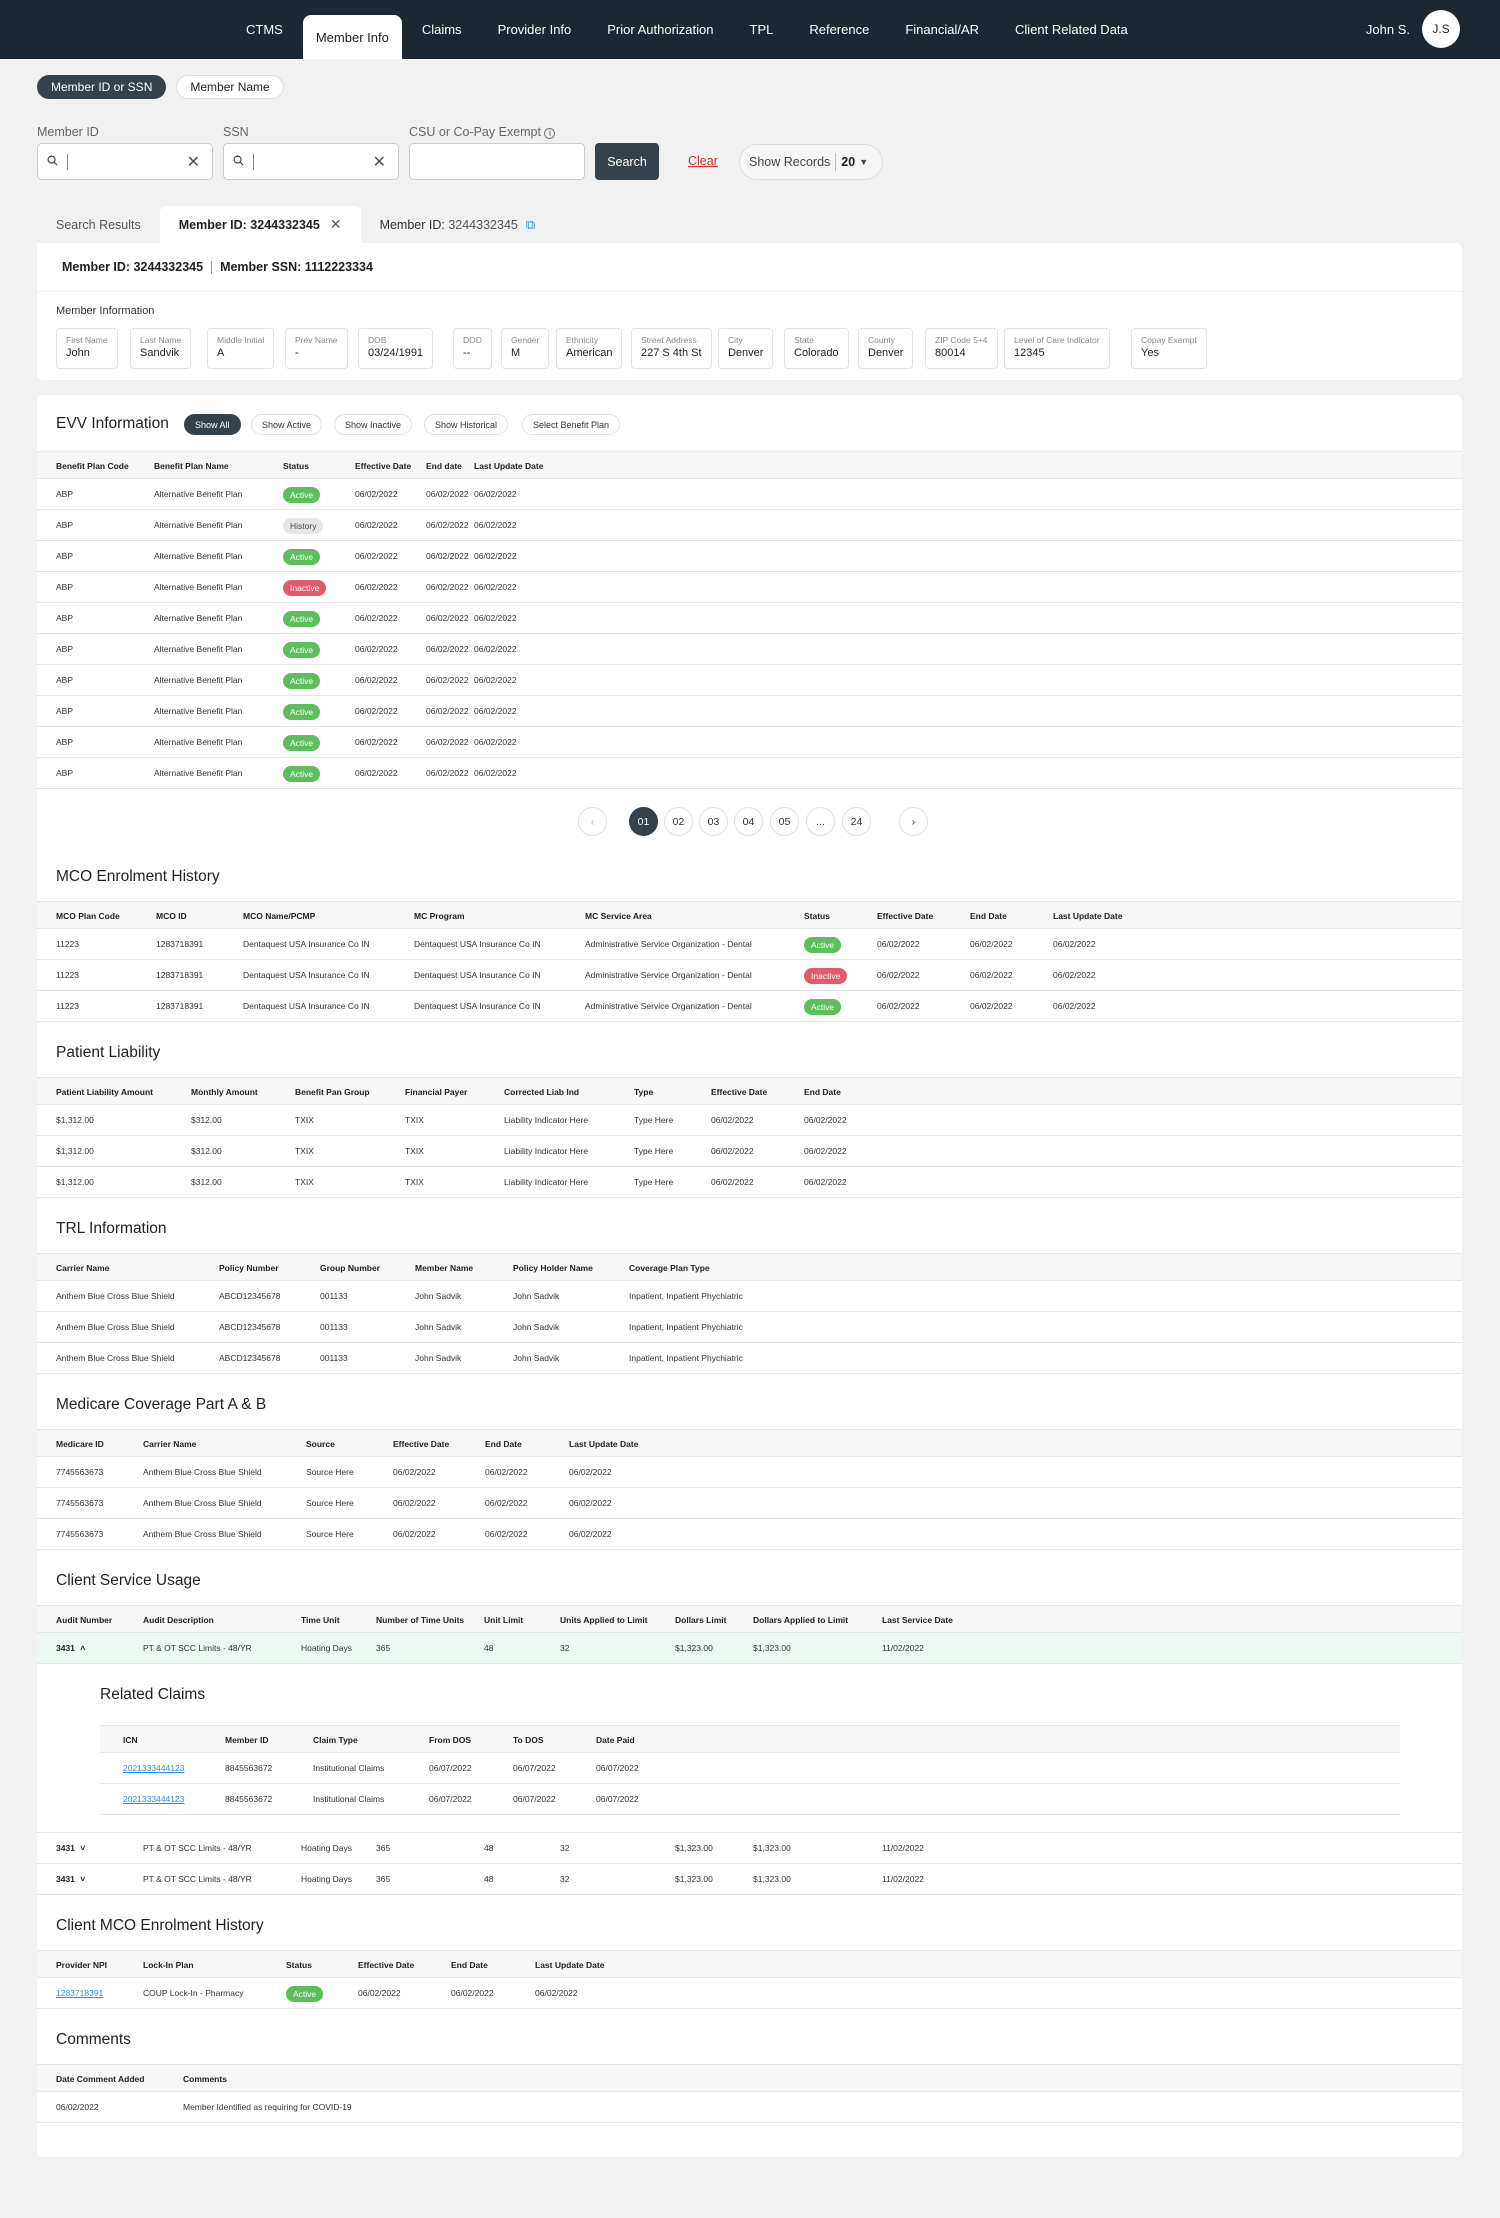  What do you see at coordinates (102, 87) in the screenshot?
I see `search-mode-member-id-ssn: Member ID or SSN` at bounding box center [102, 87].